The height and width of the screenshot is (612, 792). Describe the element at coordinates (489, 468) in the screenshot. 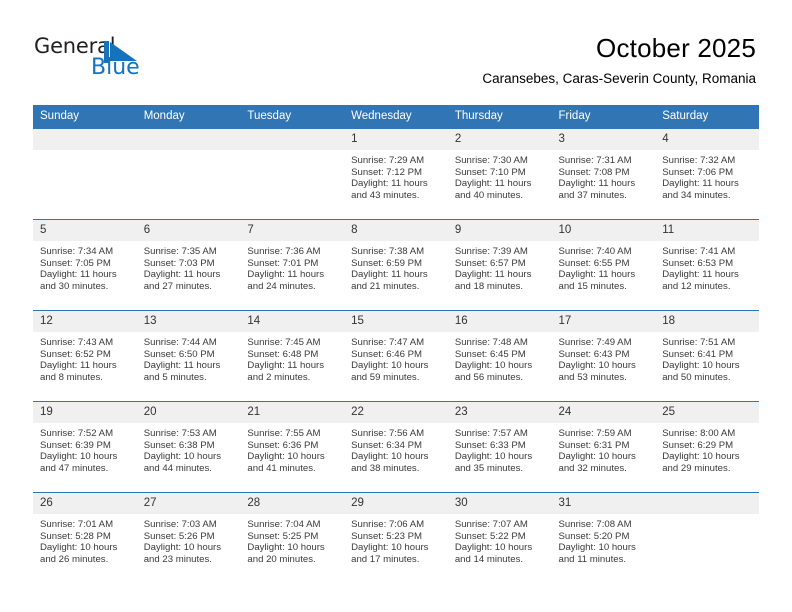

I see `daylight-text-line2: and 35 minutes.` at that location.